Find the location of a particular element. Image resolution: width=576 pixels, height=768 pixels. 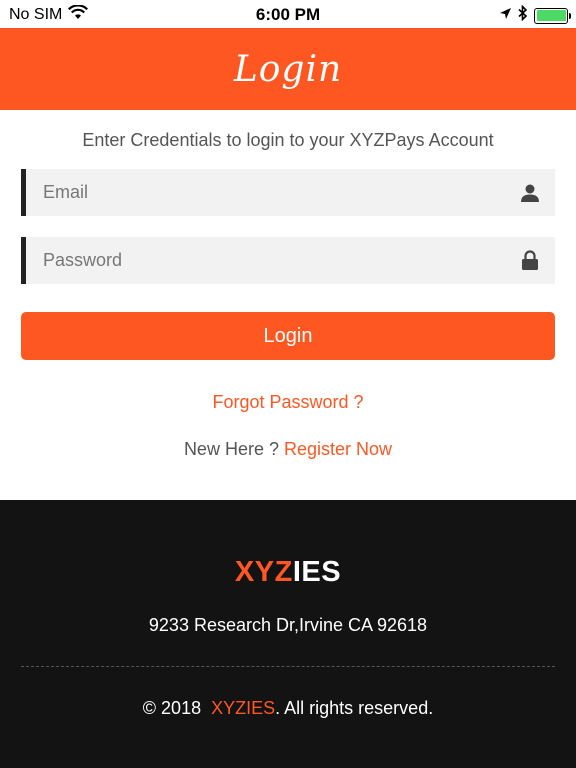

status-time: 6:00 PM is located at coordinates (288, 14).